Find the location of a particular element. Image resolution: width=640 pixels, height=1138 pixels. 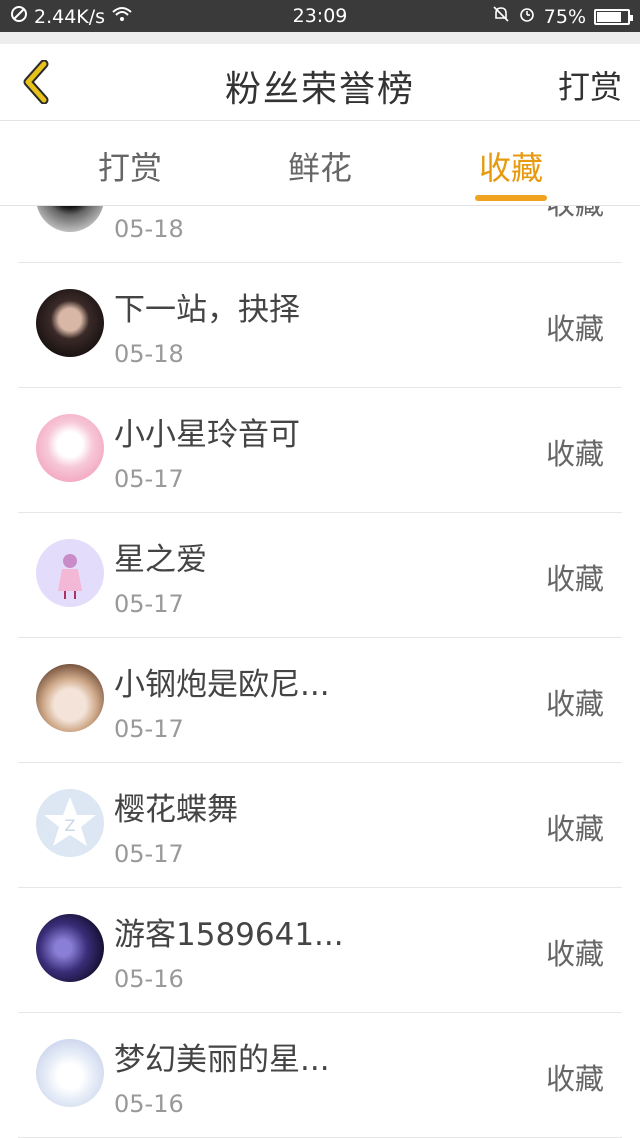

nav-header: 粉丝荣誉榜 打赏 is located at coordinates (320, 82).